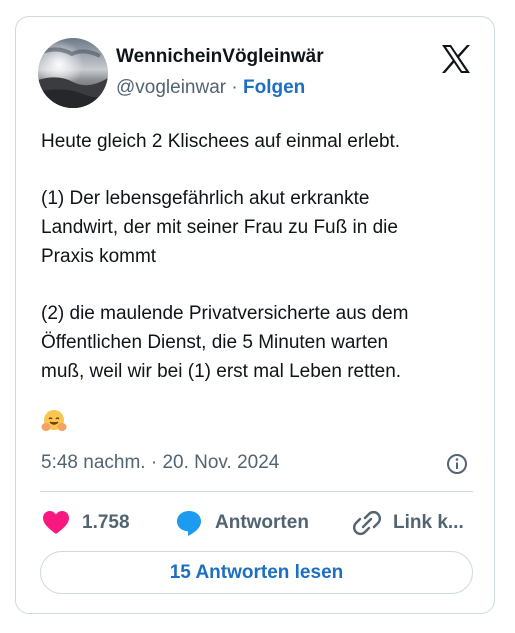  What do you see at coordinates (274, 87) in the screenshot?
I see `follow-button: Folgen` at bounding box center [274, 87].